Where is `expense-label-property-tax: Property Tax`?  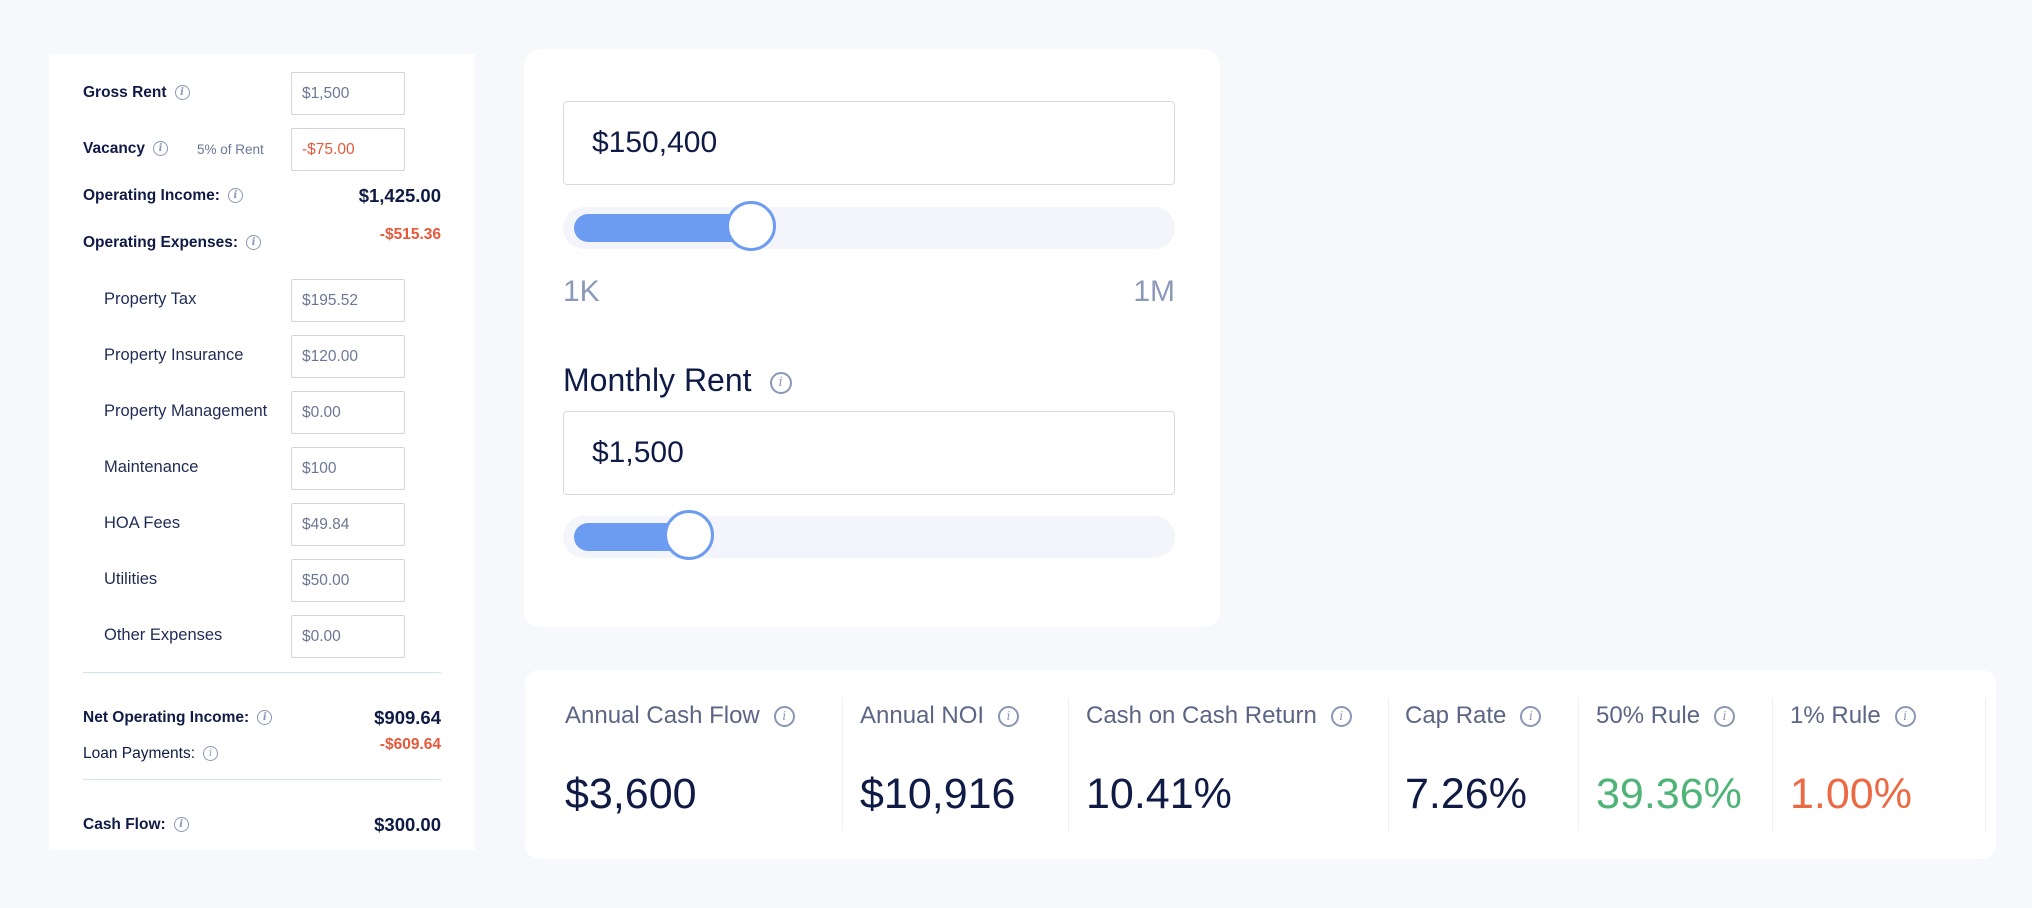
expense-label-property-tax: Property Tax is located at coordinates (150, 299).